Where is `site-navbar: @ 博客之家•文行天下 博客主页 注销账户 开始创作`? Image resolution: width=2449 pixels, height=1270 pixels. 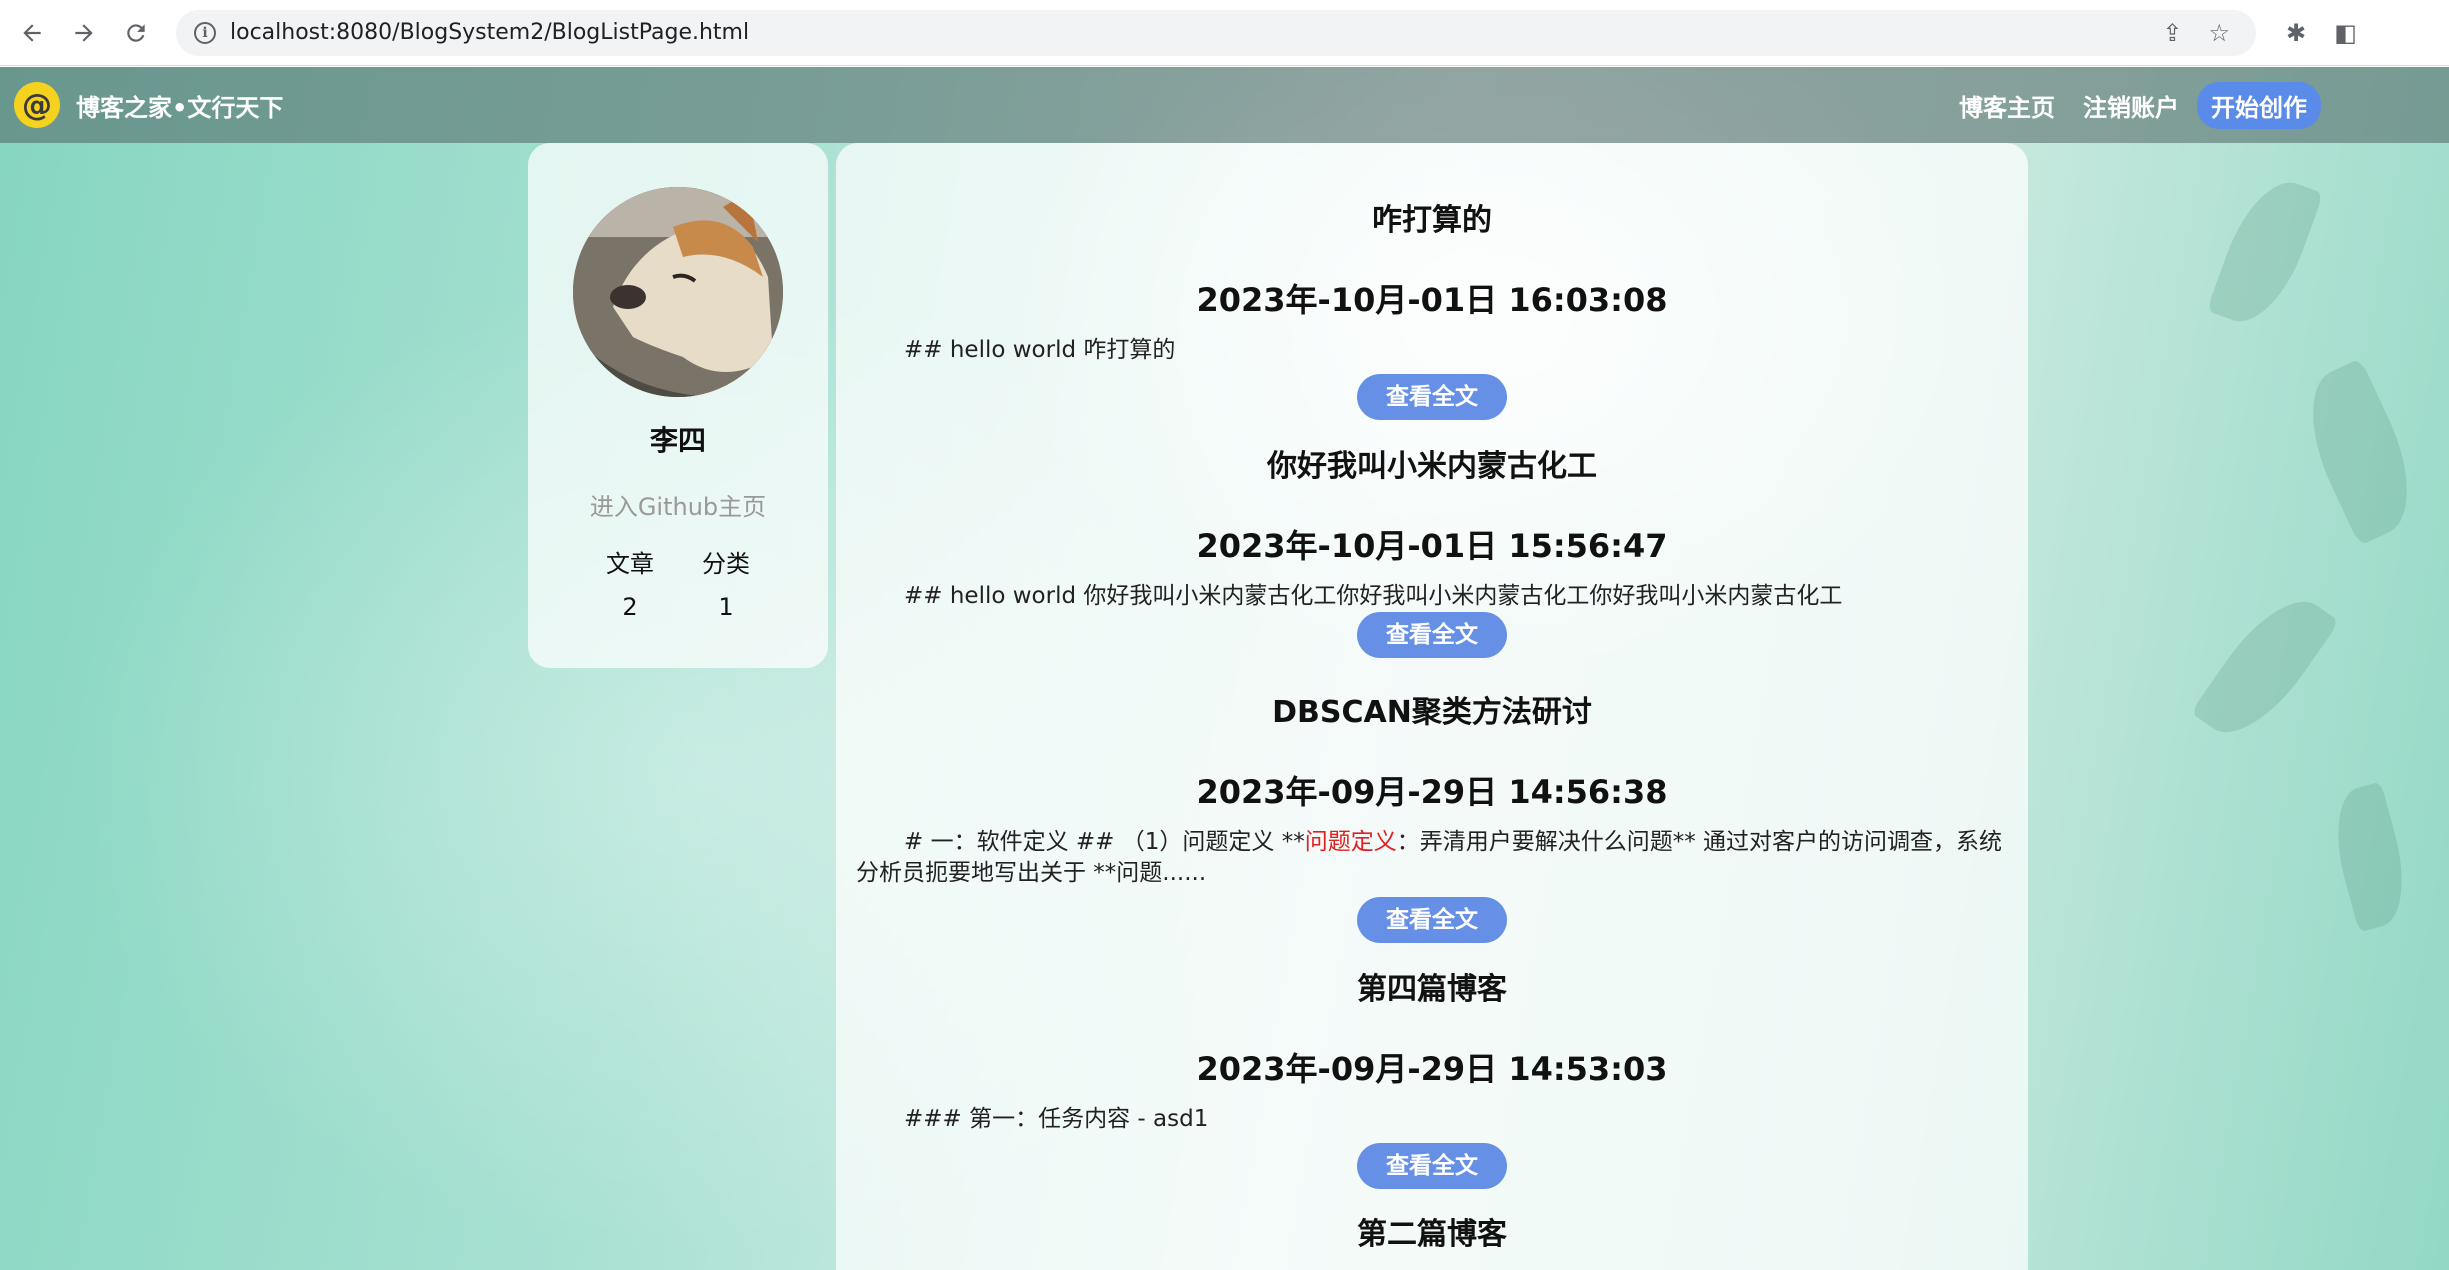 site-navbar: @ 博客之家•文行天下 博客主页 注销账户 开始创作 is located at coordinates (1224, 105).